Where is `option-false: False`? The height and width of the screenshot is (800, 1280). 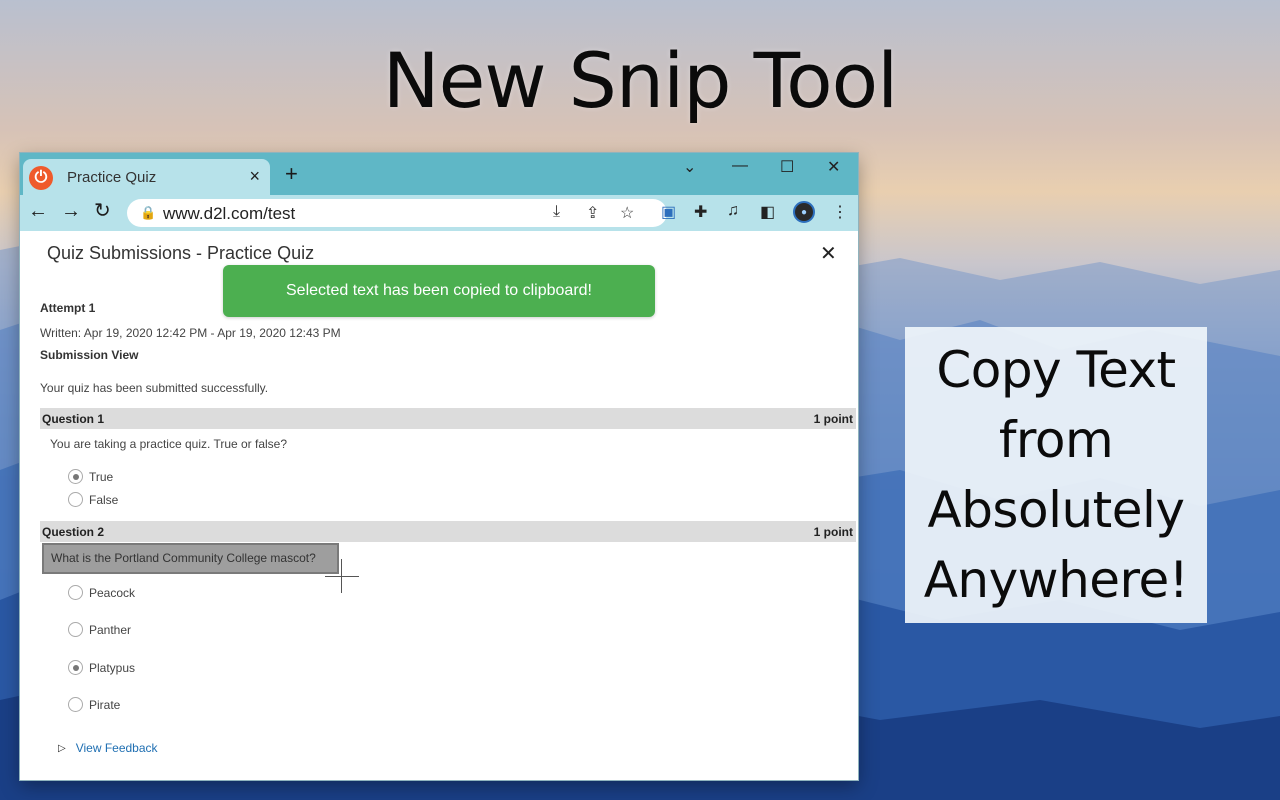 option-false: False is located at coordinates (93, 499).